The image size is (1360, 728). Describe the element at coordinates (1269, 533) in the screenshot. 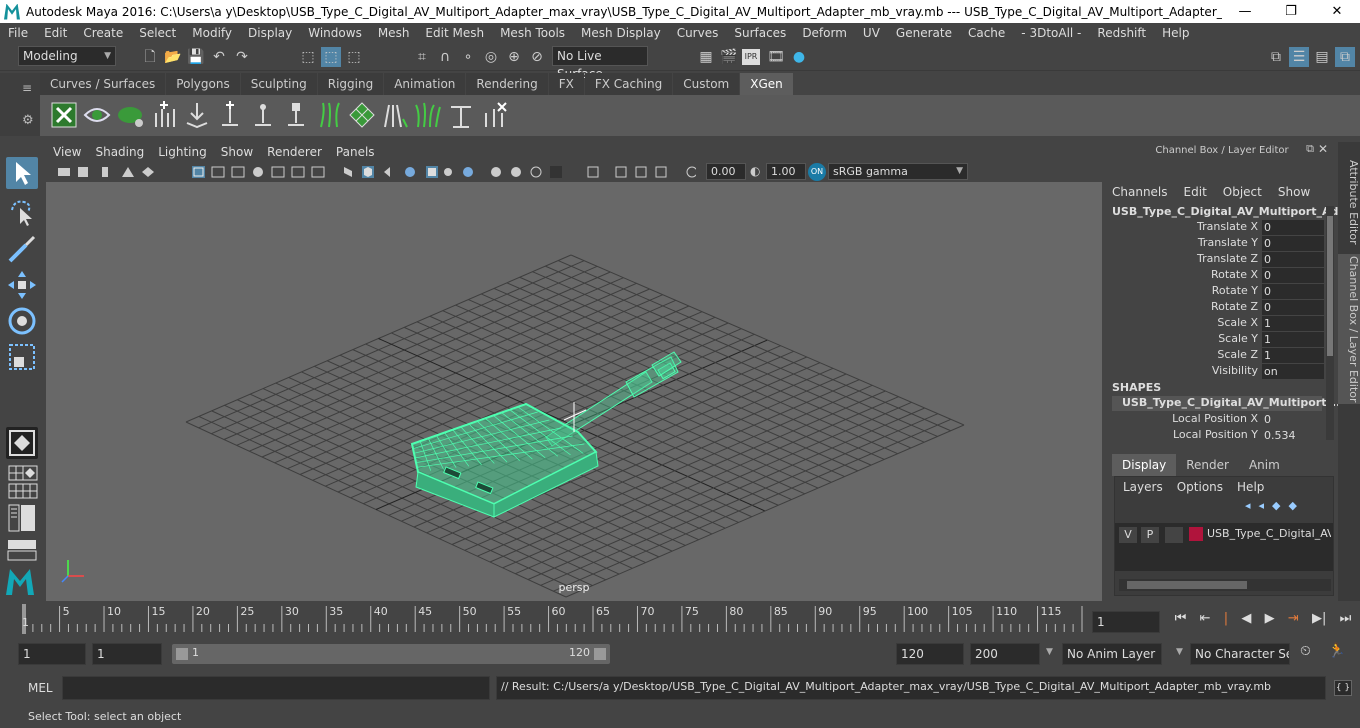

I see `layer-name: USB_Type_C_Digital_AV_` at that location.